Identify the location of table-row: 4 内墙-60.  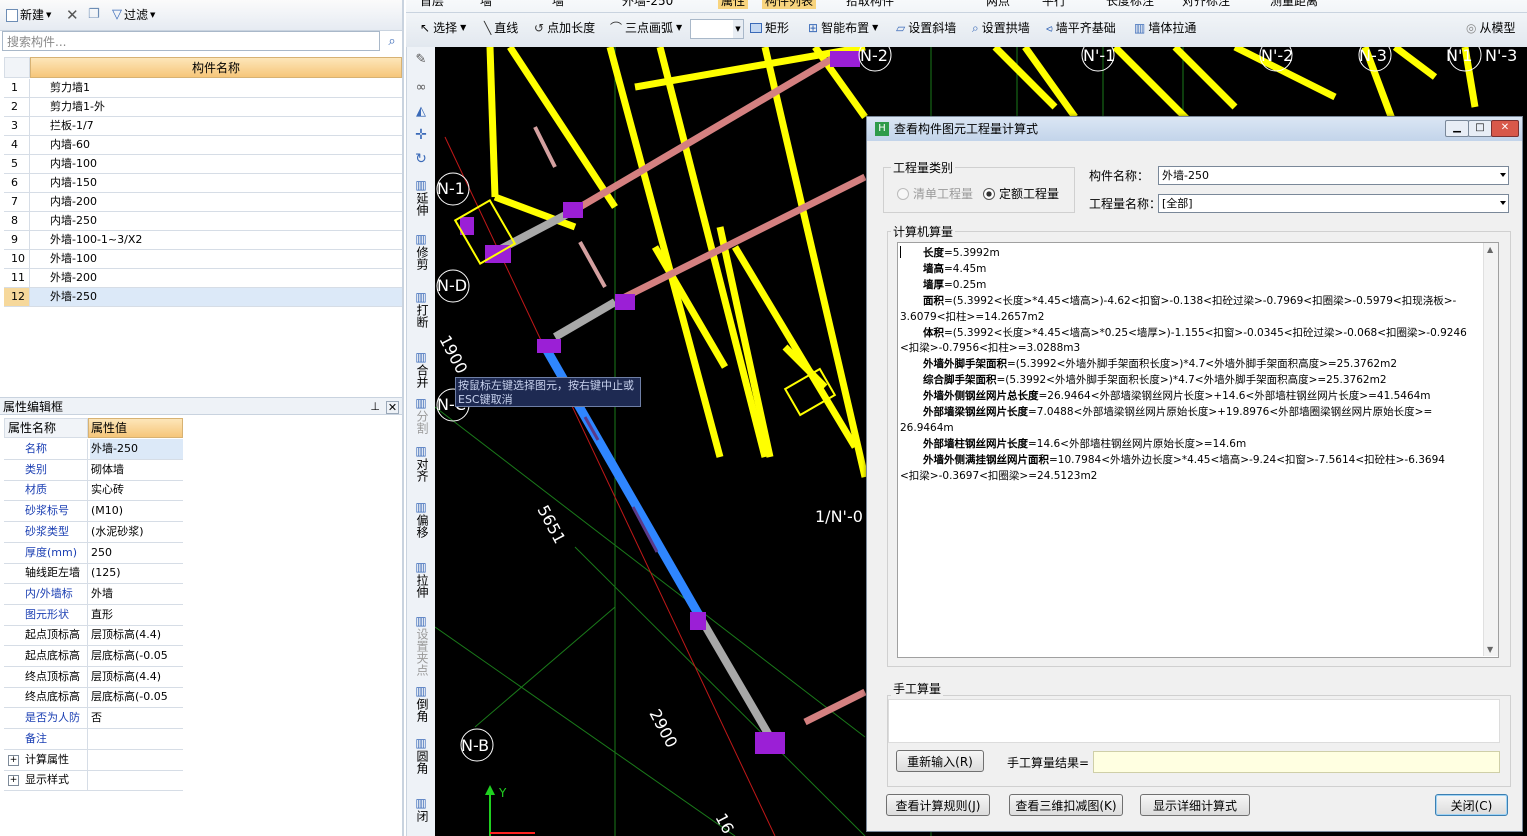
(203, 145).